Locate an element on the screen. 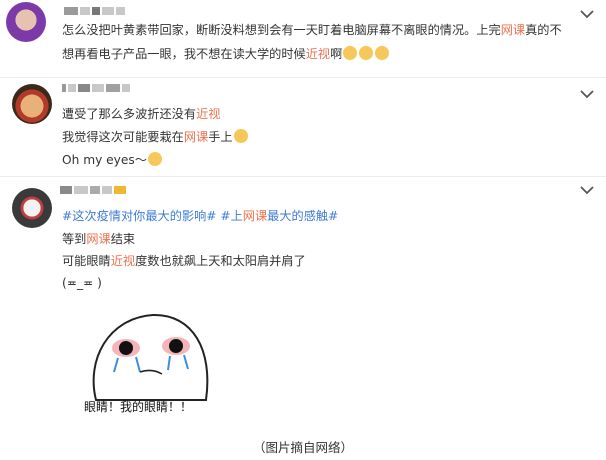 The width and height of the screenshot is (606, 460). meme-caption: 眼睛！我的眼睛！！ is located at coordinates (138, 407).